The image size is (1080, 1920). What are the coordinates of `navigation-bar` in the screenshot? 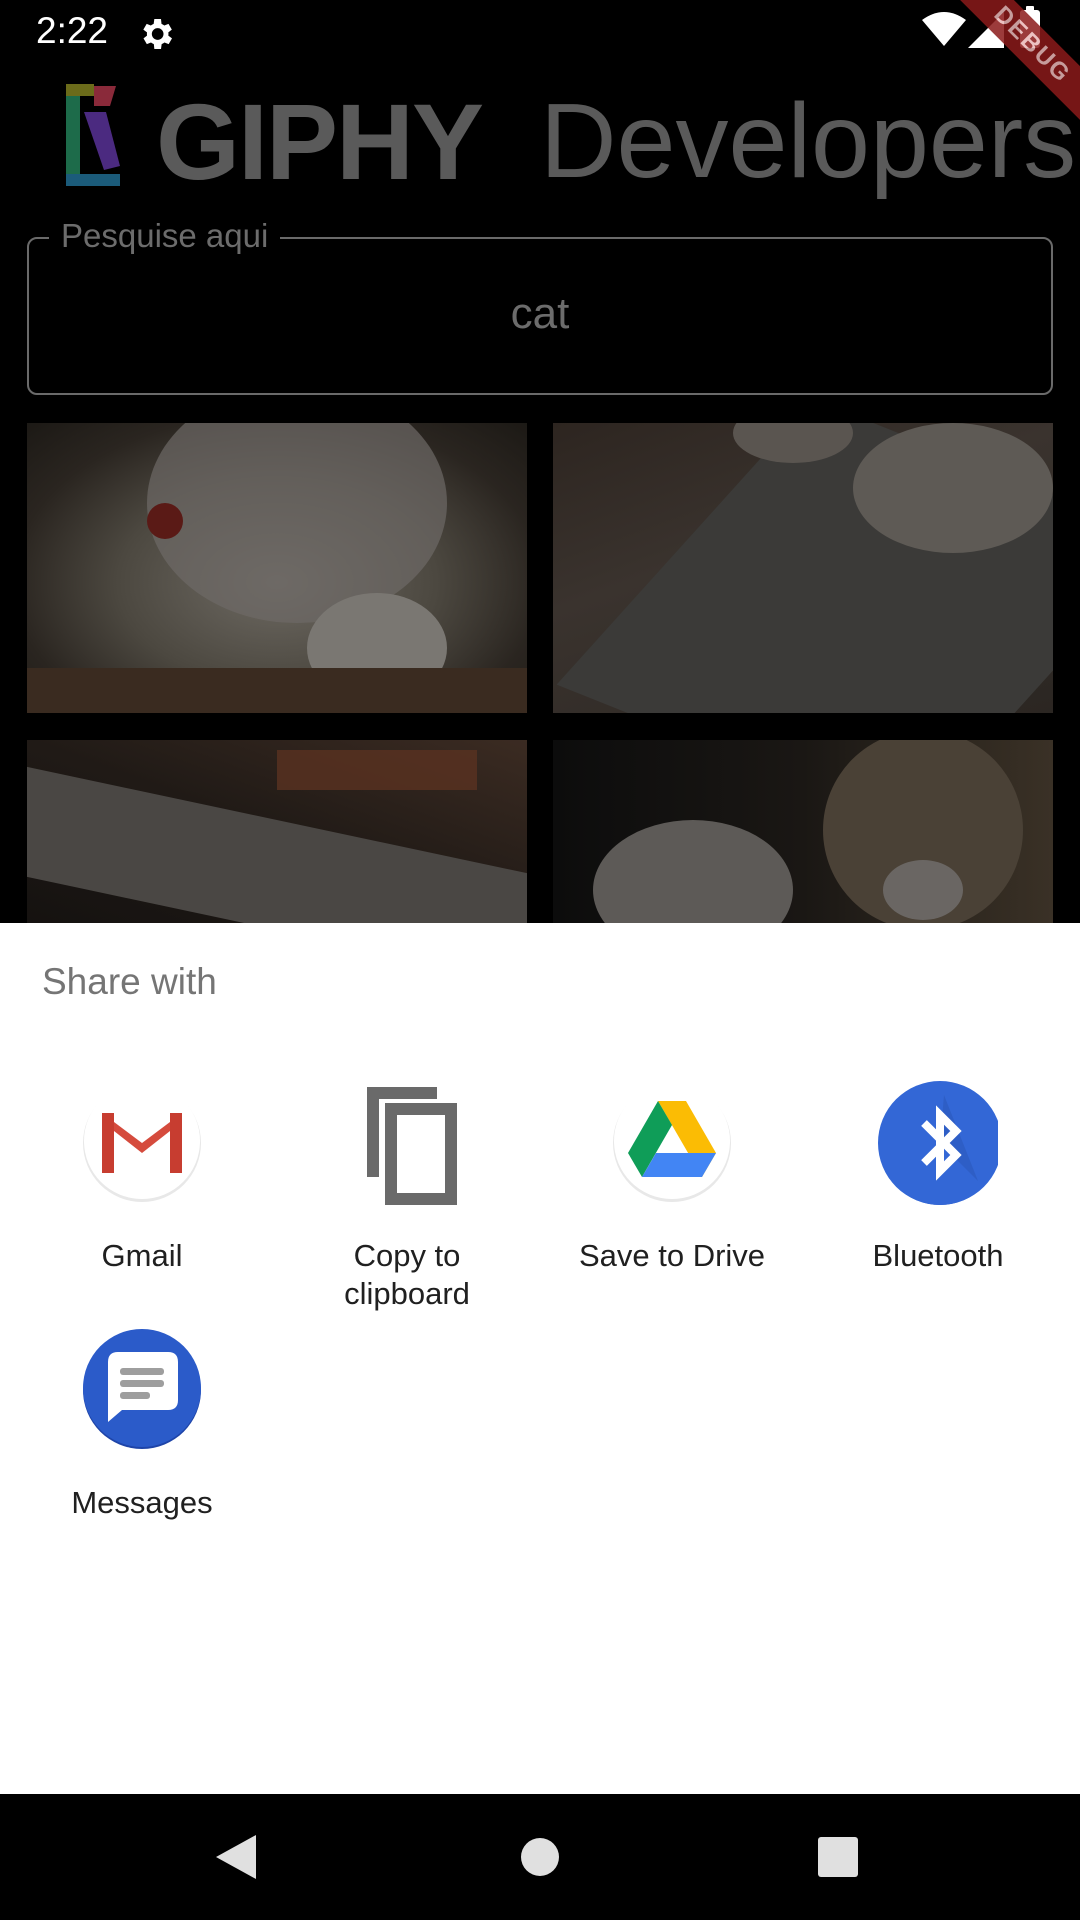 It's located at (540, 1857).